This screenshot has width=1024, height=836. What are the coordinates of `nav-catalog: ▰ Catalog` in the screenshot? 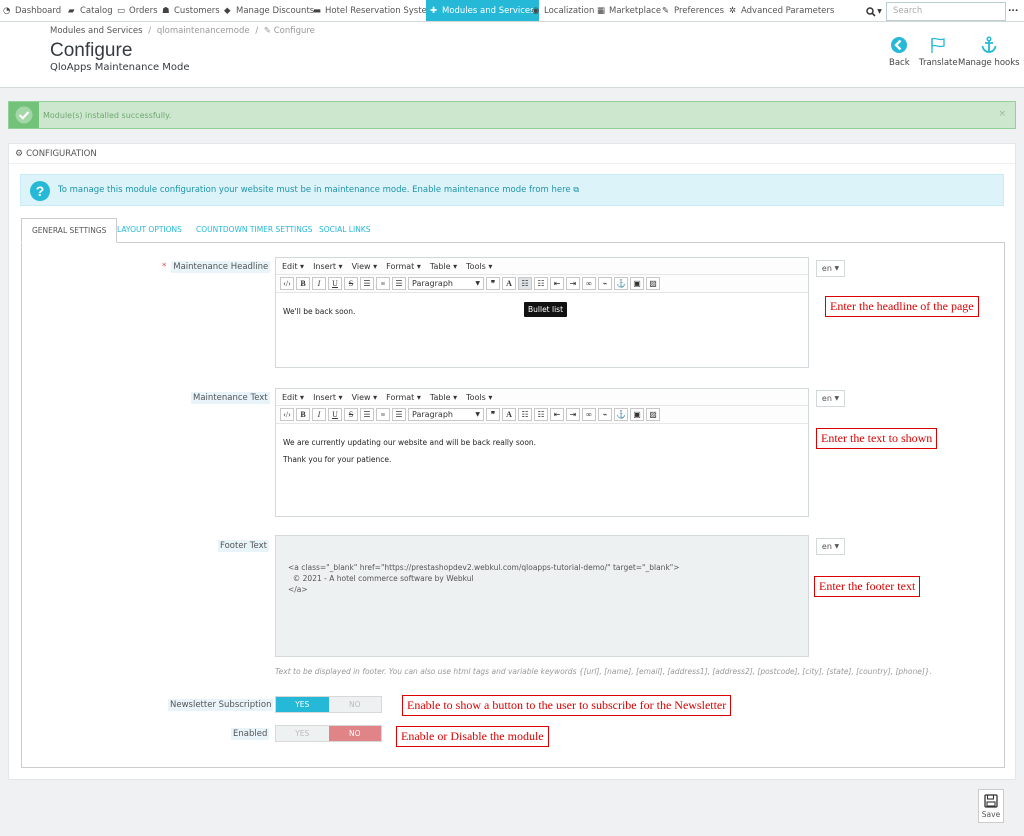 It's located at (90, 10).